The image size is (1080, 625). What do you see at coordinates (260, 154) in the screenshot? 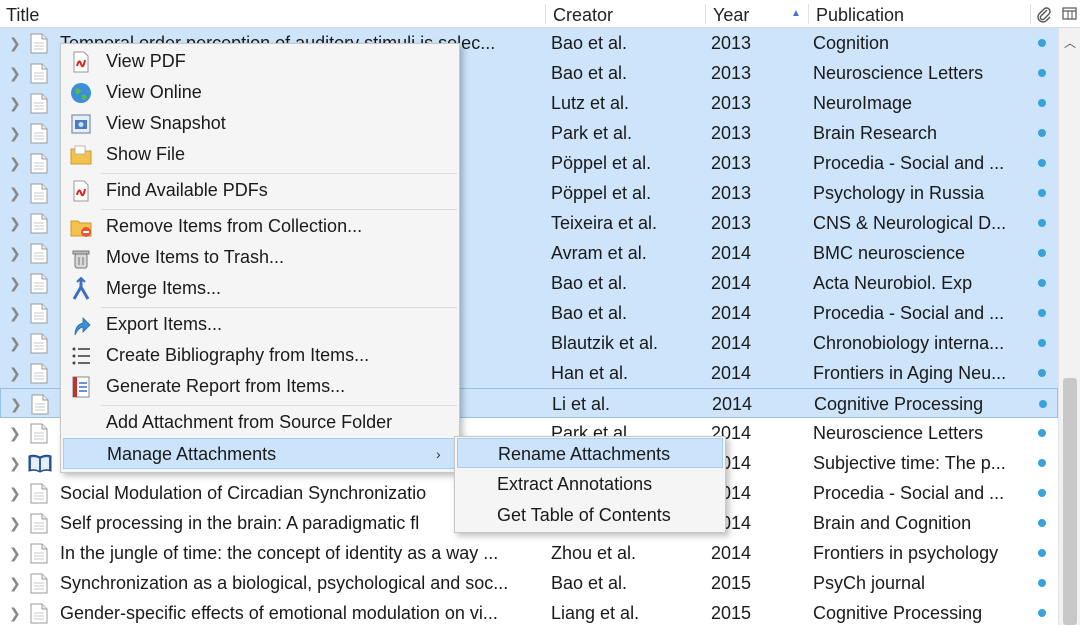
I see `menu-item-show-file: Show File` at bounding box center [260, 154].